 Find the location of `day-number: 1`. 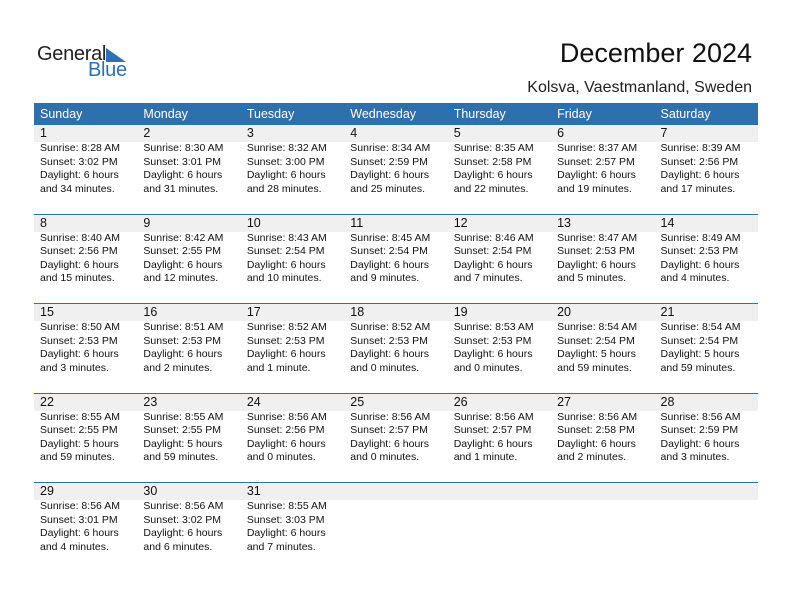

day-number: 1 is located at coordinates (43, 133).